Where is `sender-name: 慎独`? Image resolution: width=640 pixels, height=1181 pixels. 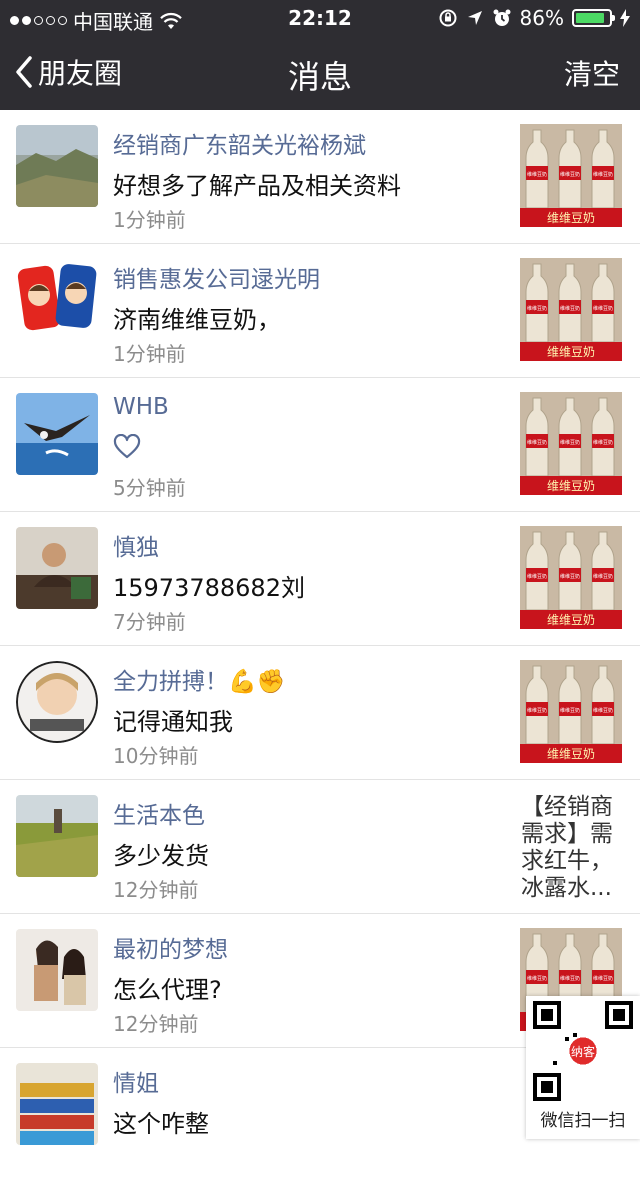
sender-name: 慎独 is located at coordinates (136, 545).